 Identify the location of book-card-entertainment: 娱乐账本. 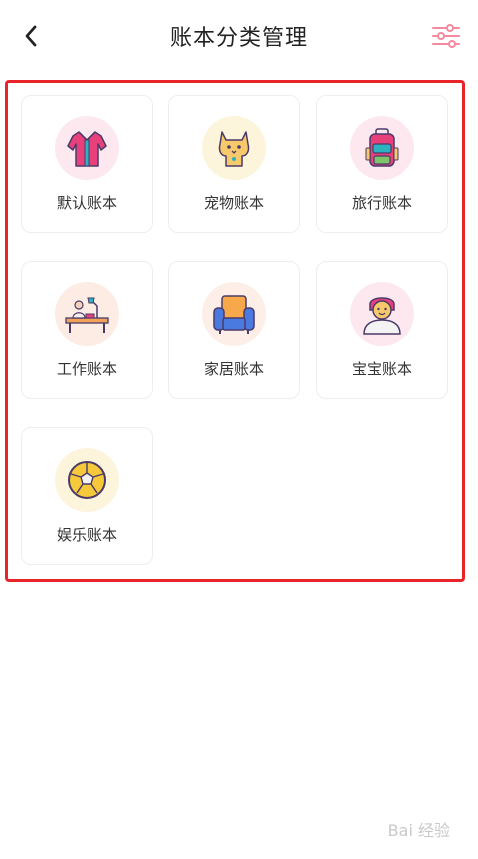
(87, 496).